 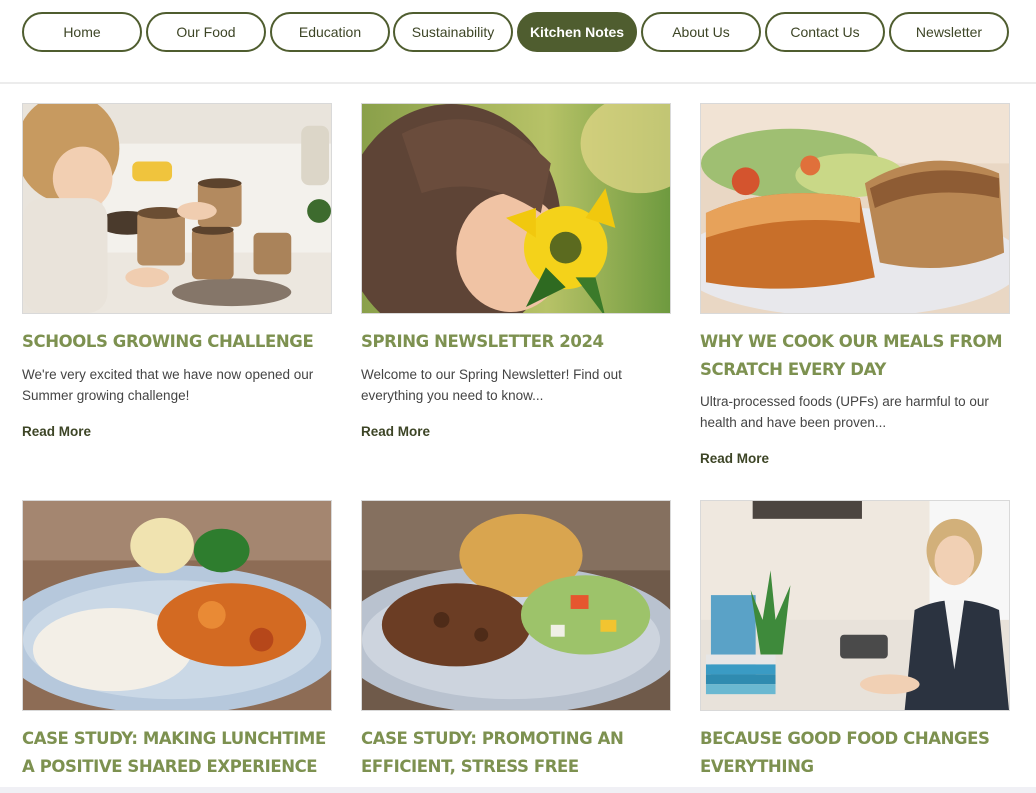 What do you see at coordinates (177, 605) in the screenshot?
I see `post-image-curry-rice` at bounding box center [177, 605].